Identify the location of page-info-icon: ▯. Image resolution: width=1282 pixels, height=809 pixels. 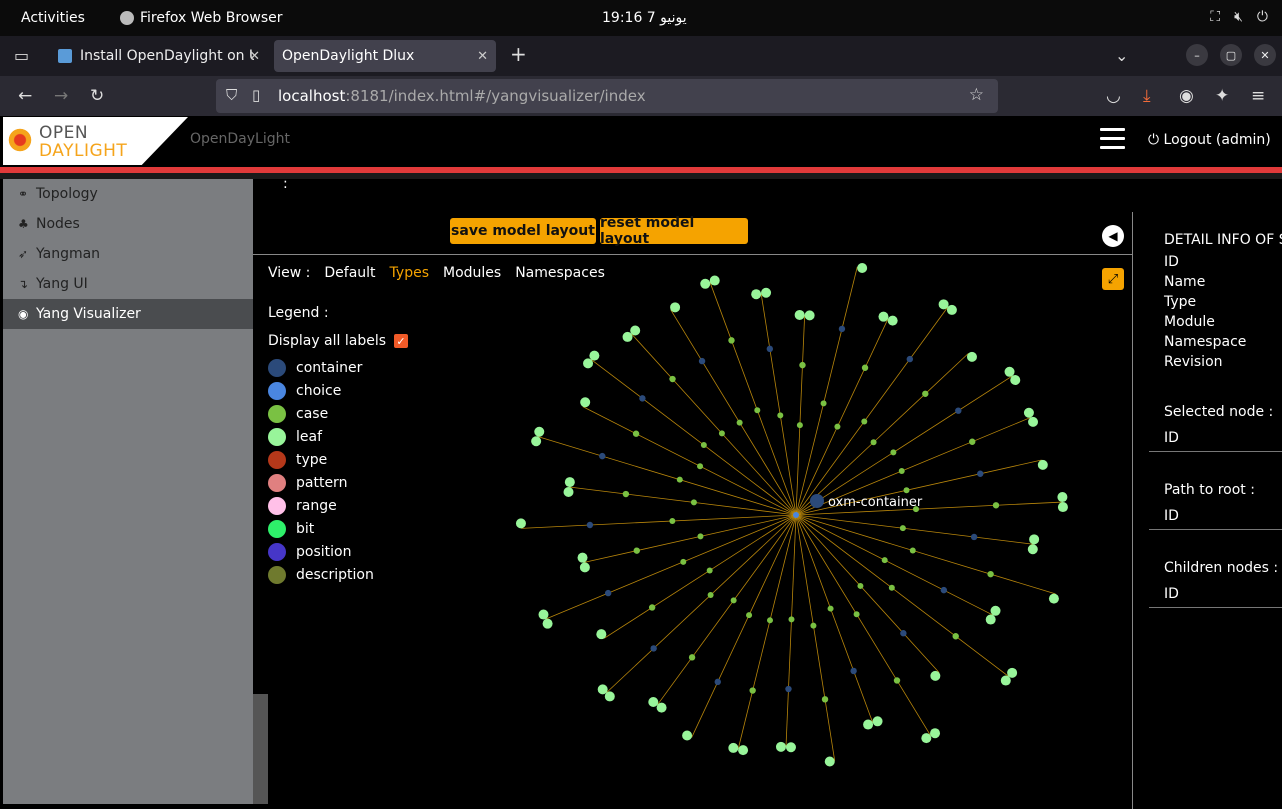
(256, 95).